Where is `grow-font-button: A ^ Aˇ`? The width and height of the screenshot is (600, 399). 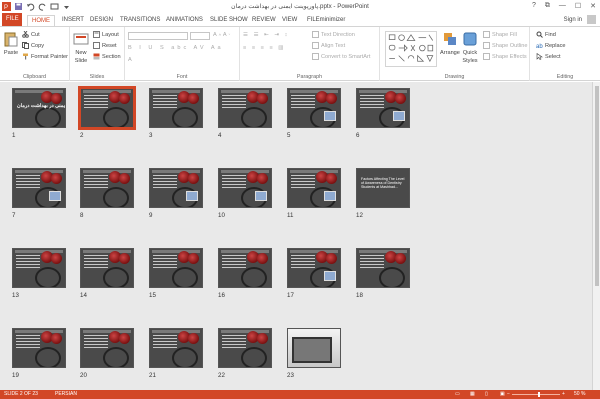 grow-font-button: A ^ Aˇ is located at coordinates (221, 35).